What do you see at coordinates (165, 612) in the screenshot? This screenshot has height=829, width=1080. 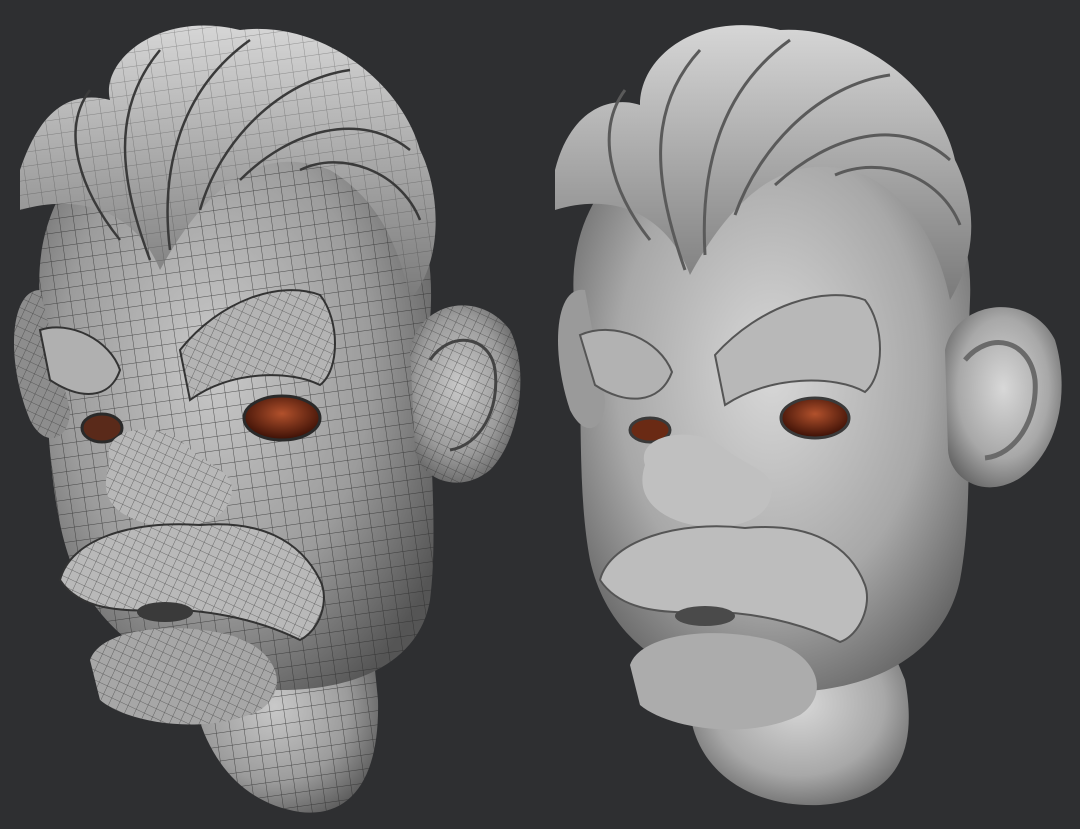 I see `left-mouth` at bounding box center [165, 612].